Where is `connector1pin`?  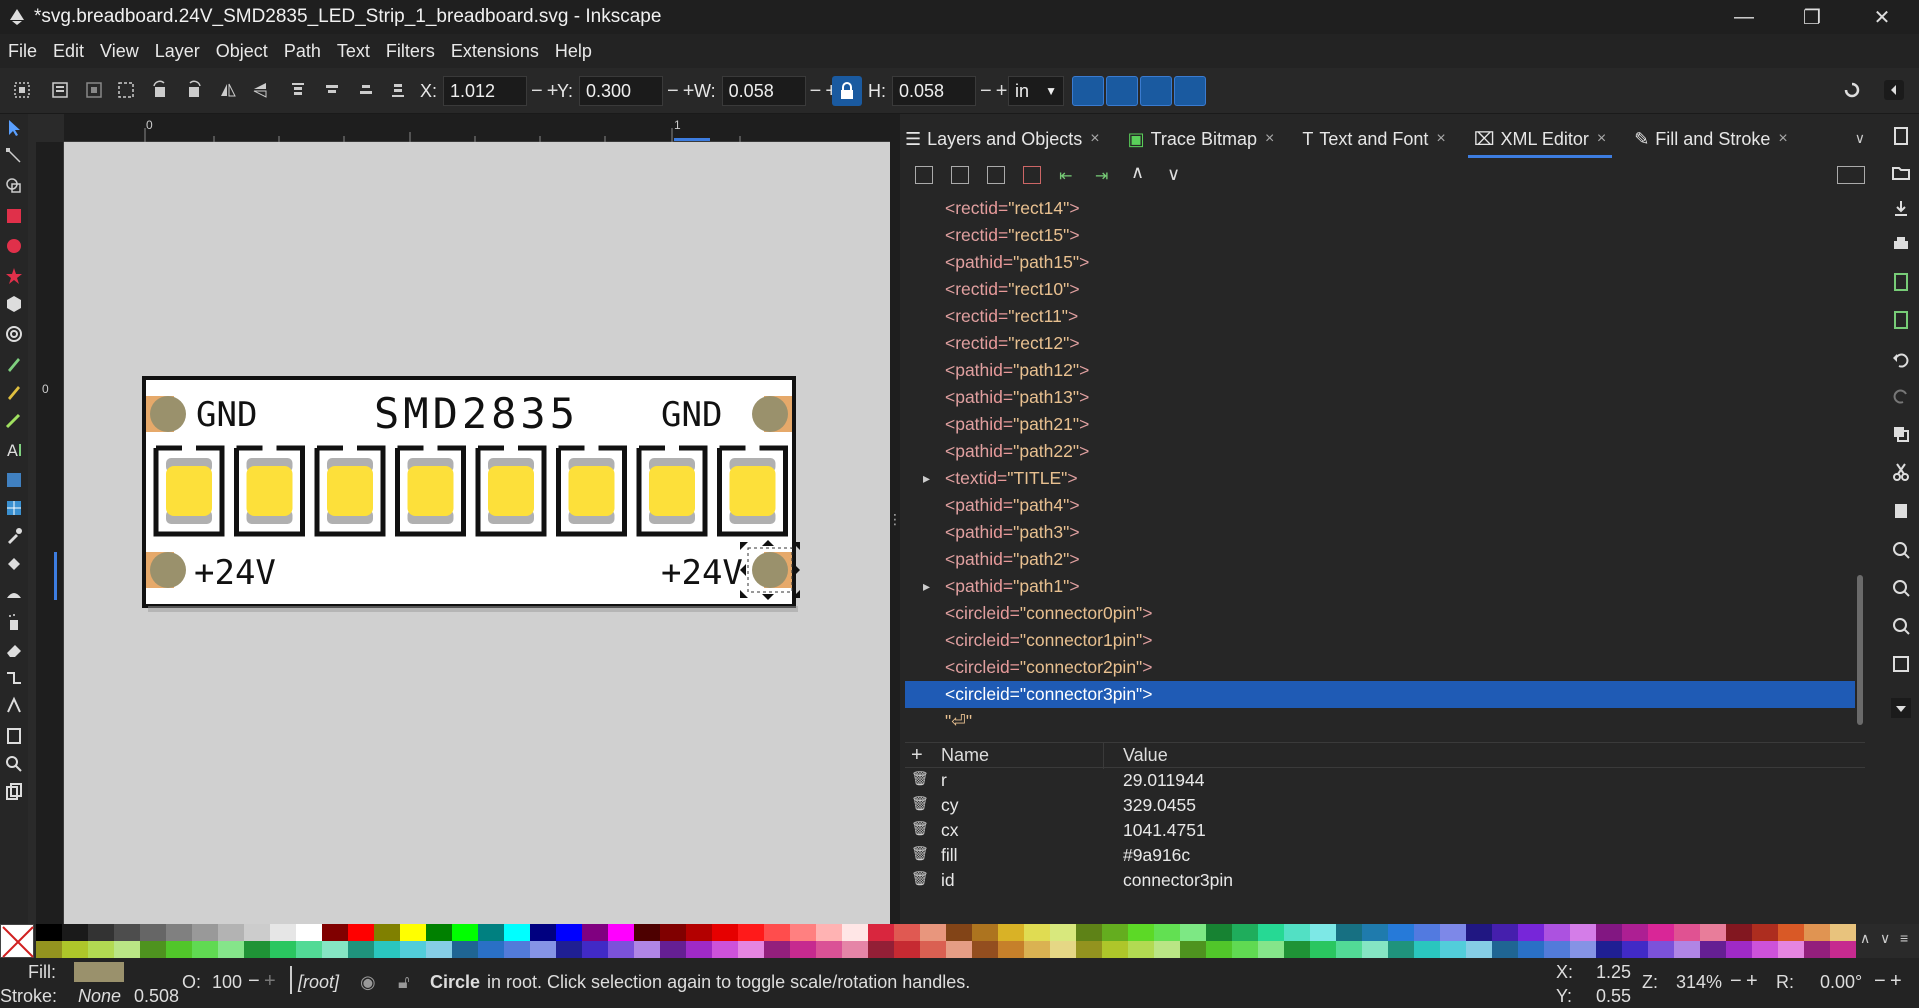
connector1pin is located at coordinates (770, 414).